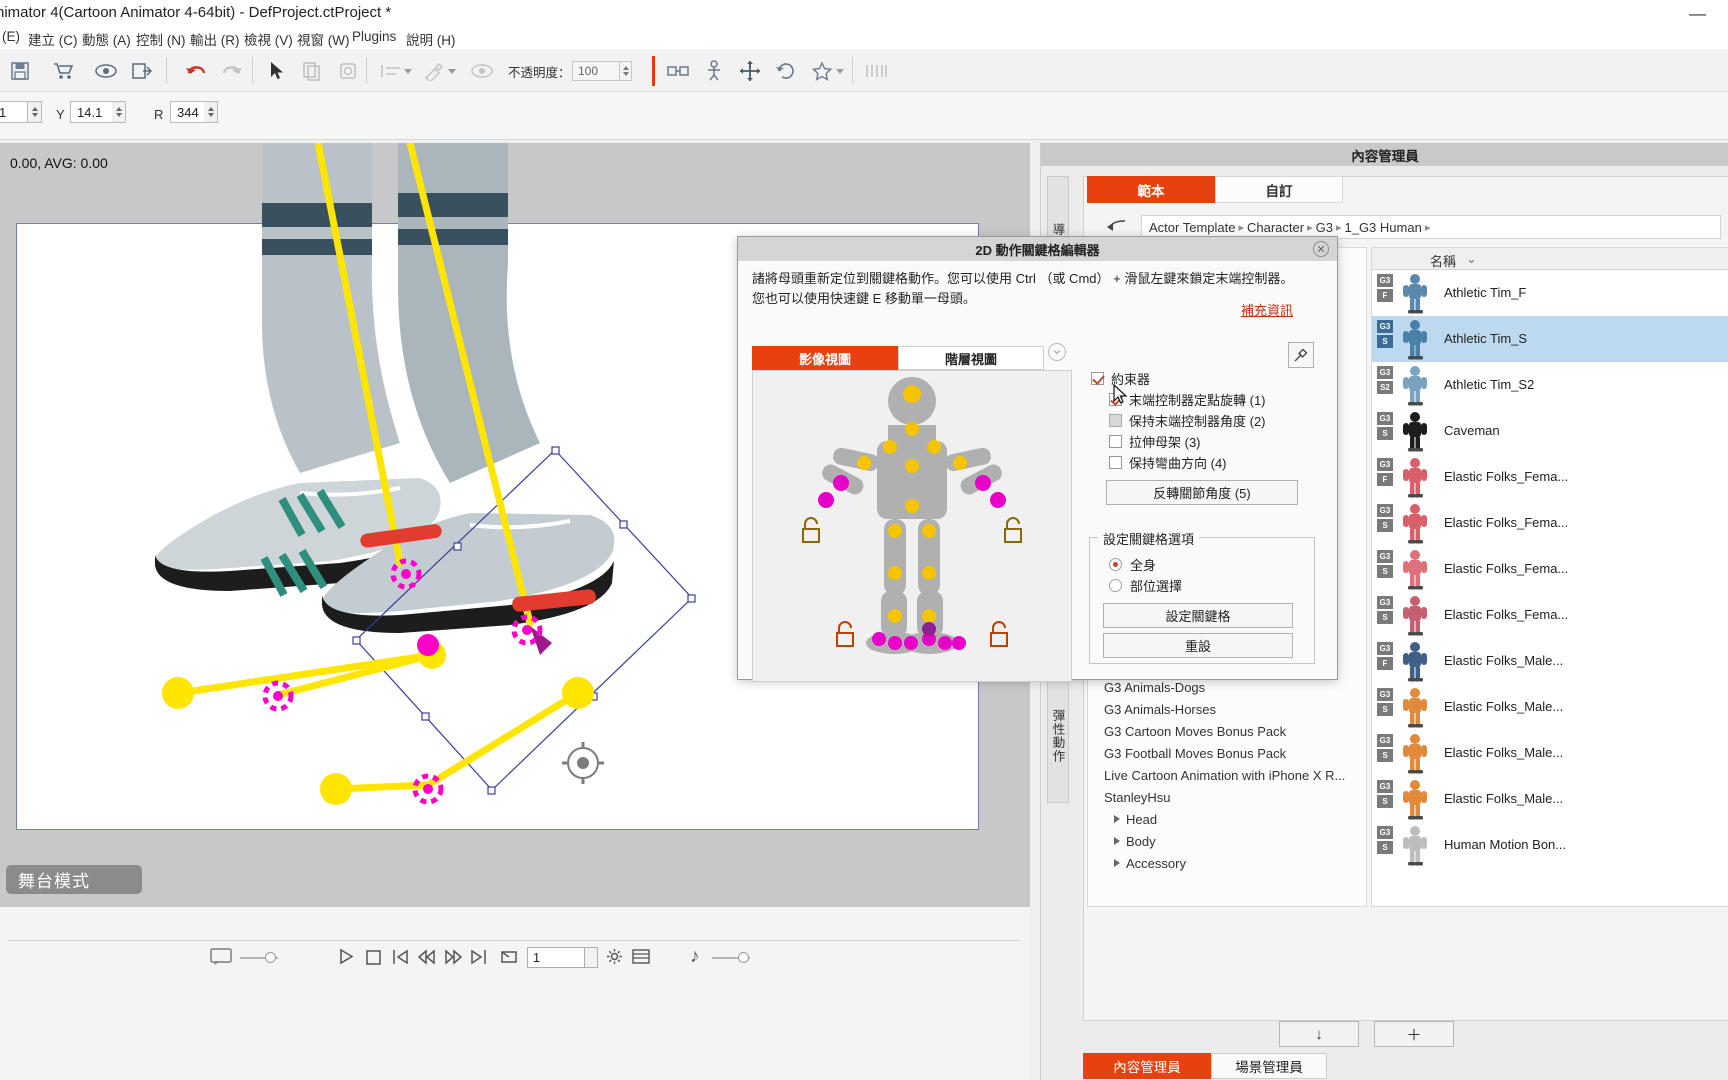  What do you see at coordinates (1275, 227) in the screenshot?
I see `breadcrumb-item-1: Character` at bounding box center [1275, 227].